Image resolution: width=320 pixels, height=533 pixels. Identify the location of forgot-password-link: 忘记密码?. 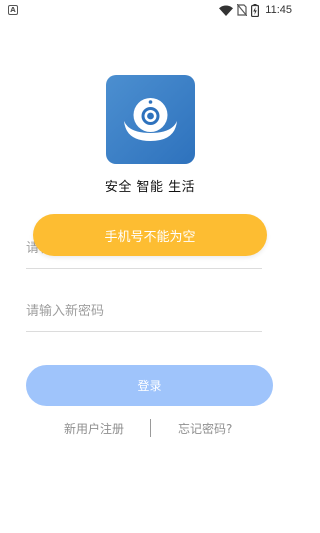
(205, 428).